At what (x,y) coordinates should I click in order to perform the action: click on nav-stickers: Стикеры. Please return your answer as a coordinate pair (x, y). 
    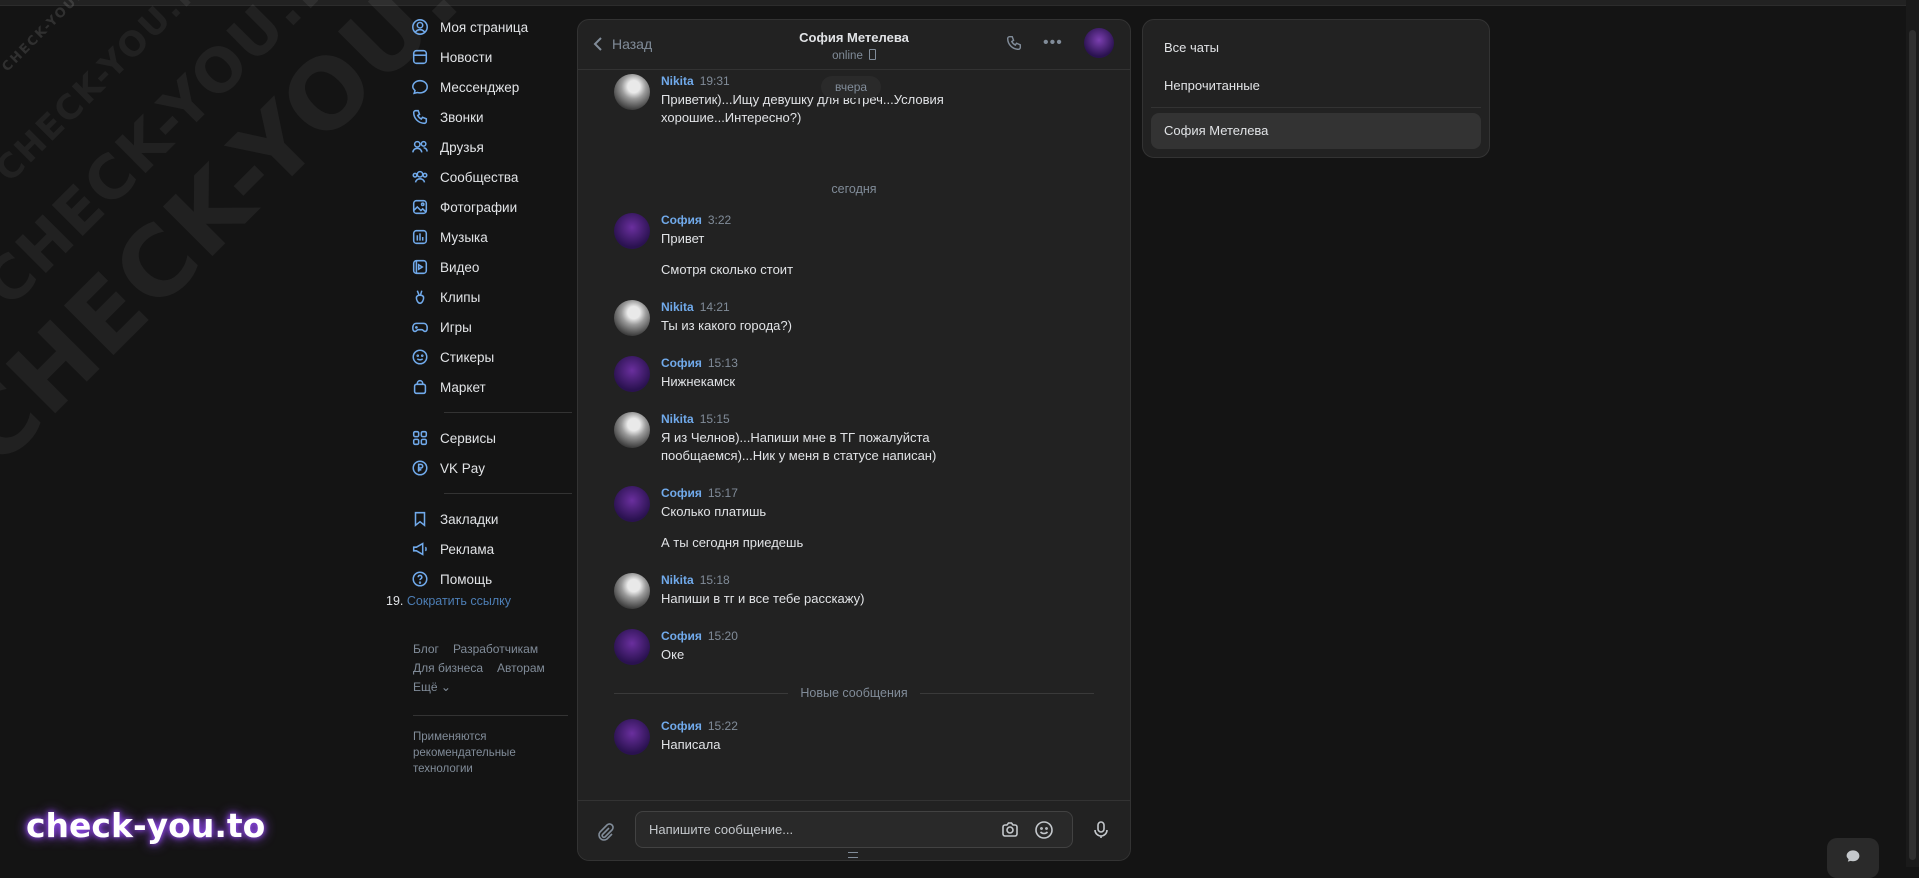
    Looking at the image, I should click on (490, 357).